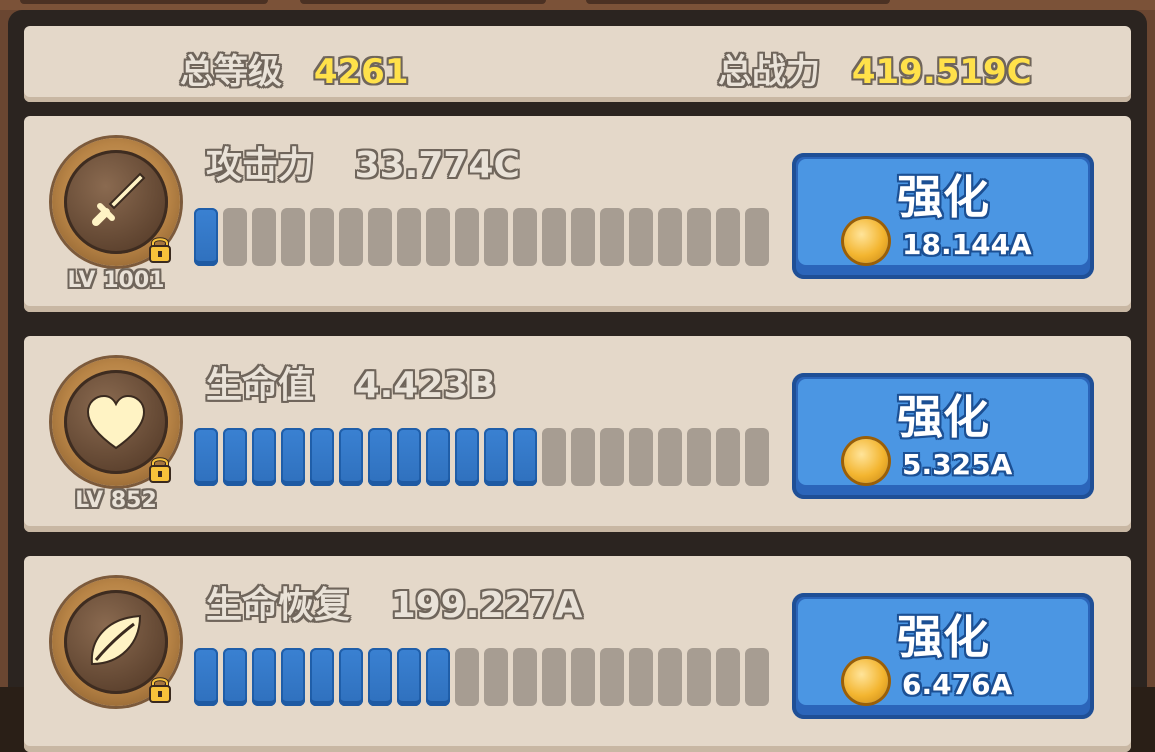  What do you see at coordinates (260, 385) in the screenshot?
I see `stat-name: 生命值` at bounding box center [260, 385].